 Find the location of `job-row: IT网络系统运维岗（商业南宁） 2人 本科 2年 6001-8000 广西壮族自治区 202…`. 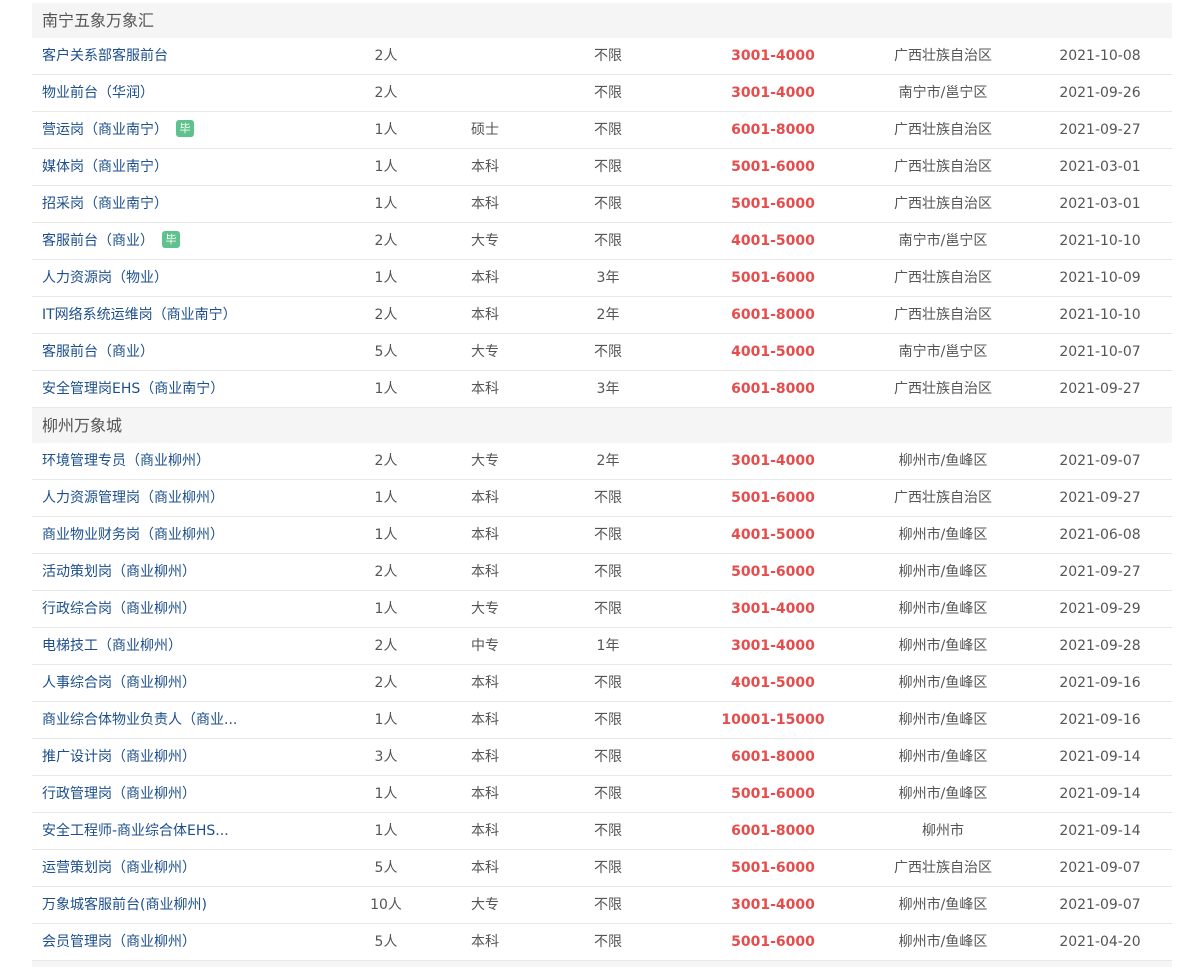

job-row: IT网络系统运维岗（商业南宁） 2人 本科 2年 6001-8000 广西壮族自治区 202… is located at coordinates (602, 315).